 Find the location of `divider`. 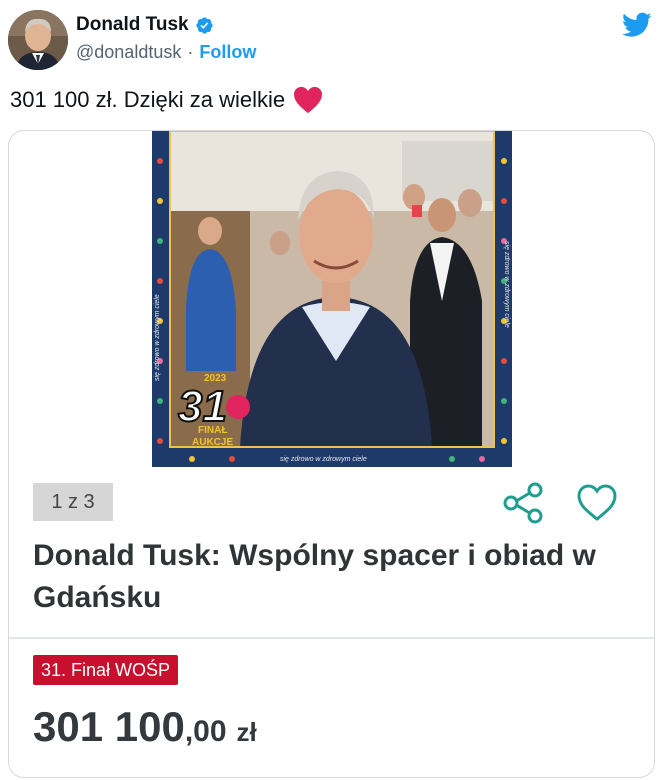

divider is located at coordinates (331, 638).